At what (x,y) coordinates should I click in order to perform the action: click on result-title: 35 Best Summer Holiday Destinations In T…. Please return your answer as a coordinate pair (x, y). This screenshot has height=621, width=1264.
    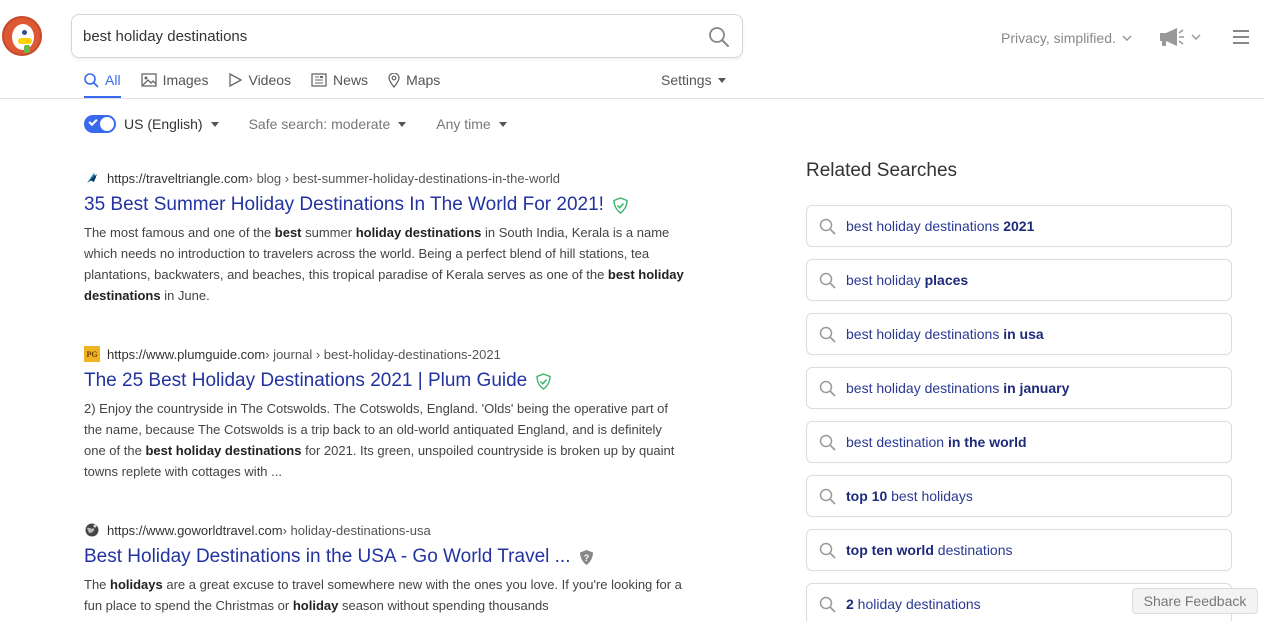
    Looking at the image, I should click on (344, 204).